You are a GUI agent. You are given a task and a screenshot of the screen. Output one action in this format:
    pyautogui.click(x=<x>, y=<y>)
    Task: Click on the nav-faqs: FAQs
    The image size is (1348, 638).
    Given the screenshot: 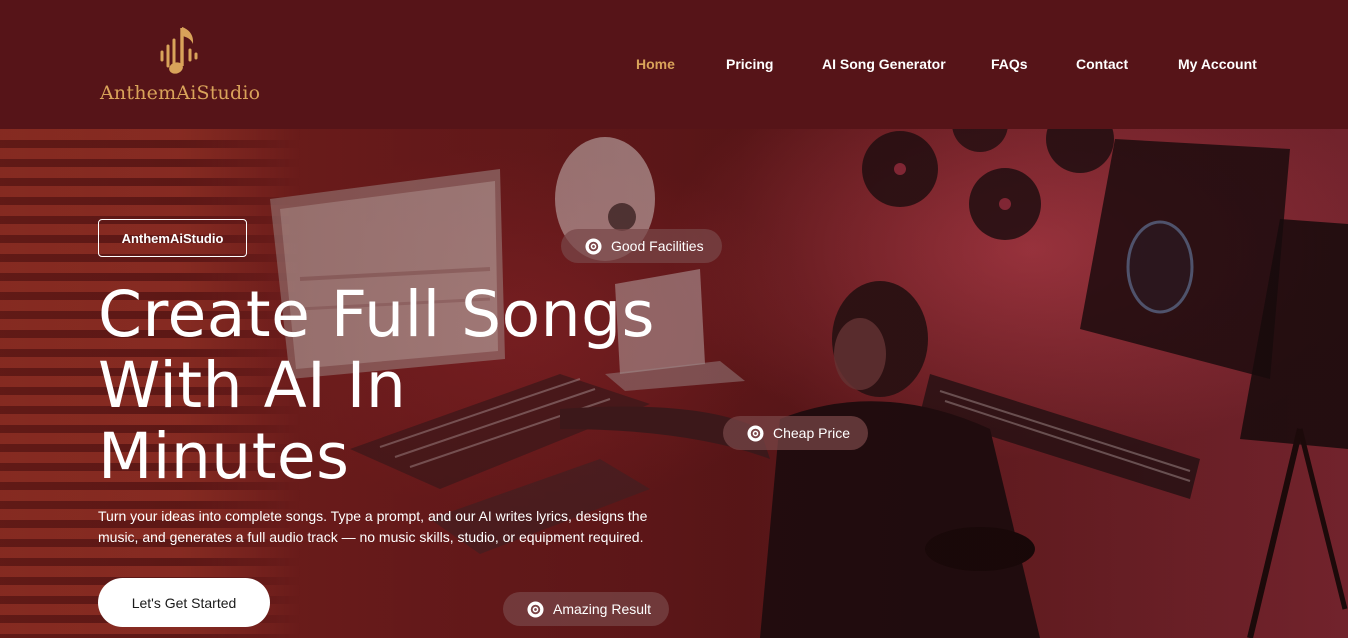 What is the action you would take?
    pyautogui.click(x=1009, y=64)
    